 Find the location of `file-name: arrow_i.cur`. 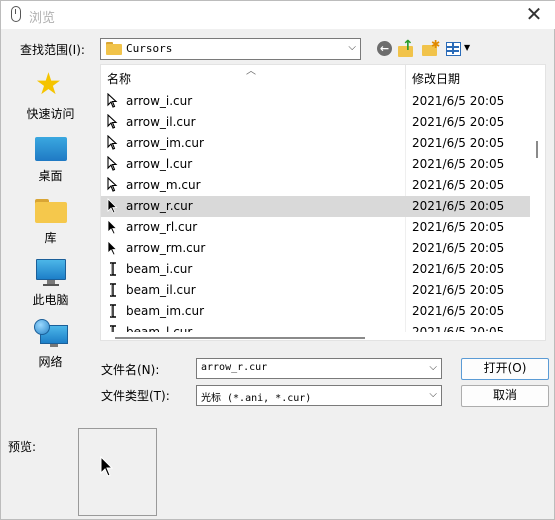

file-name: arrow_i.cur is located at coordinates (159, 101).